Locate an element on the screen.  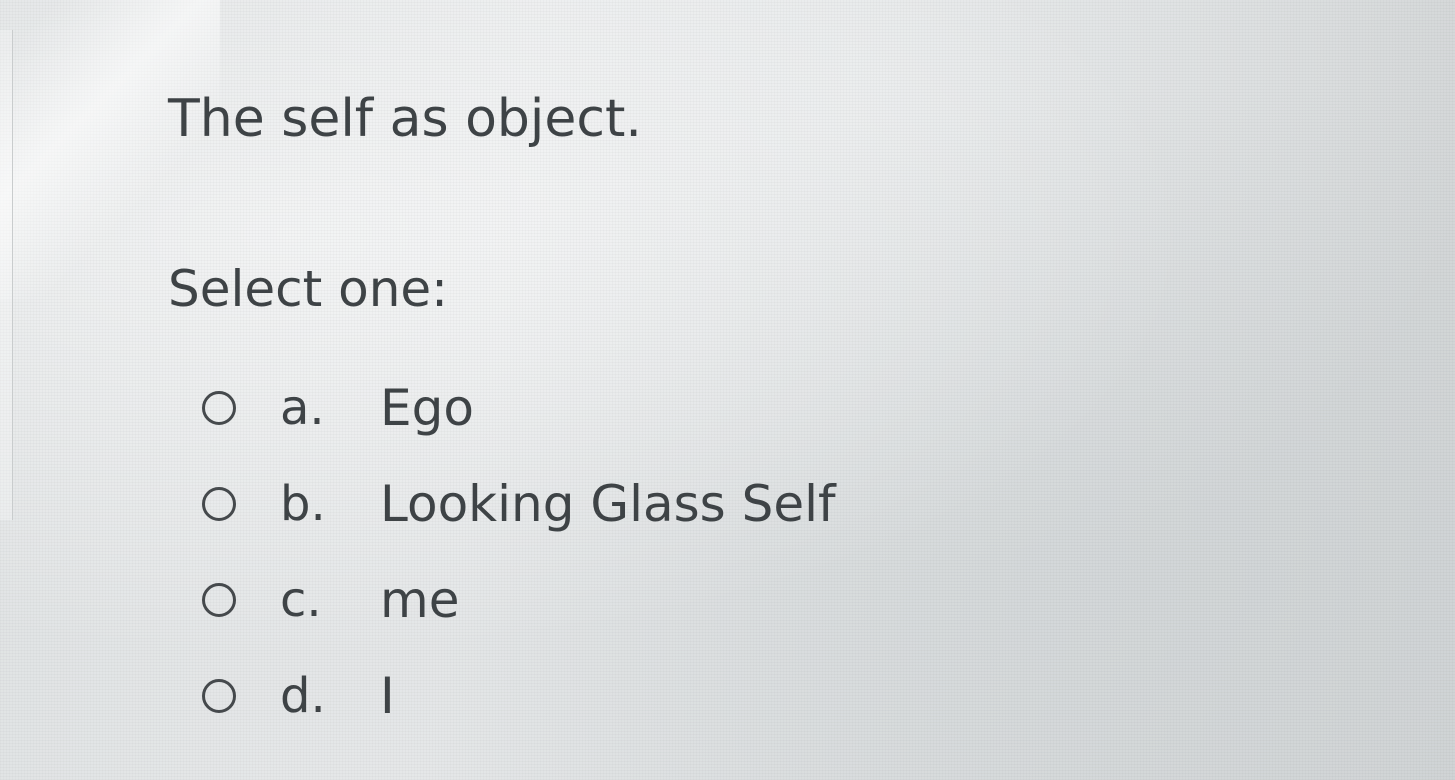
option-label-c: me is located at coordinates (419, 600).